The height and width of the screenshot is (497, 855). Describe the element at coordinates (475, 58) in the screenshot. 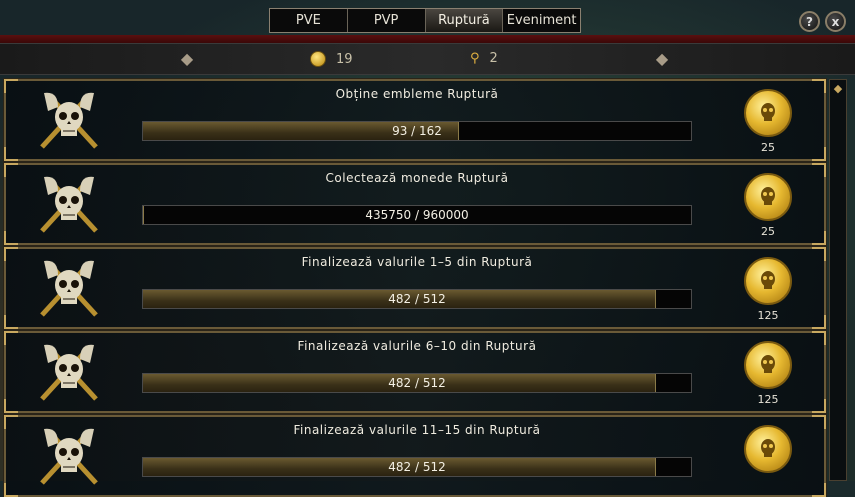

I see `key-icon: ⚲` at that location.